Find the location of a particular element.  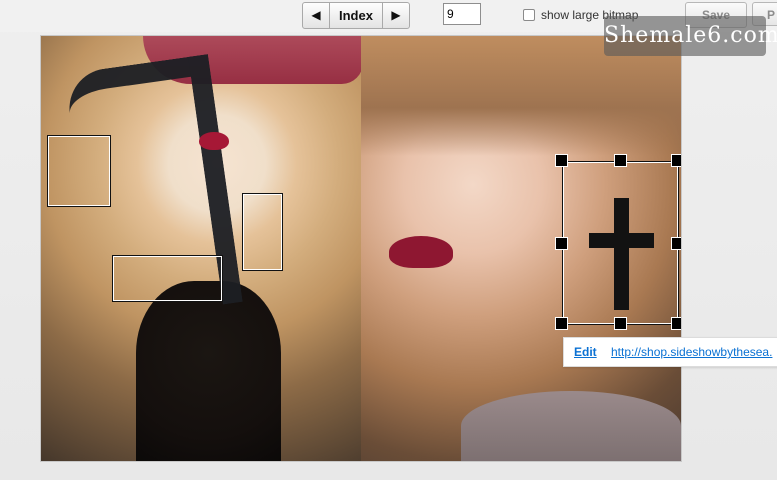

previous-button: ◀ is located at coordinates (316, 15).